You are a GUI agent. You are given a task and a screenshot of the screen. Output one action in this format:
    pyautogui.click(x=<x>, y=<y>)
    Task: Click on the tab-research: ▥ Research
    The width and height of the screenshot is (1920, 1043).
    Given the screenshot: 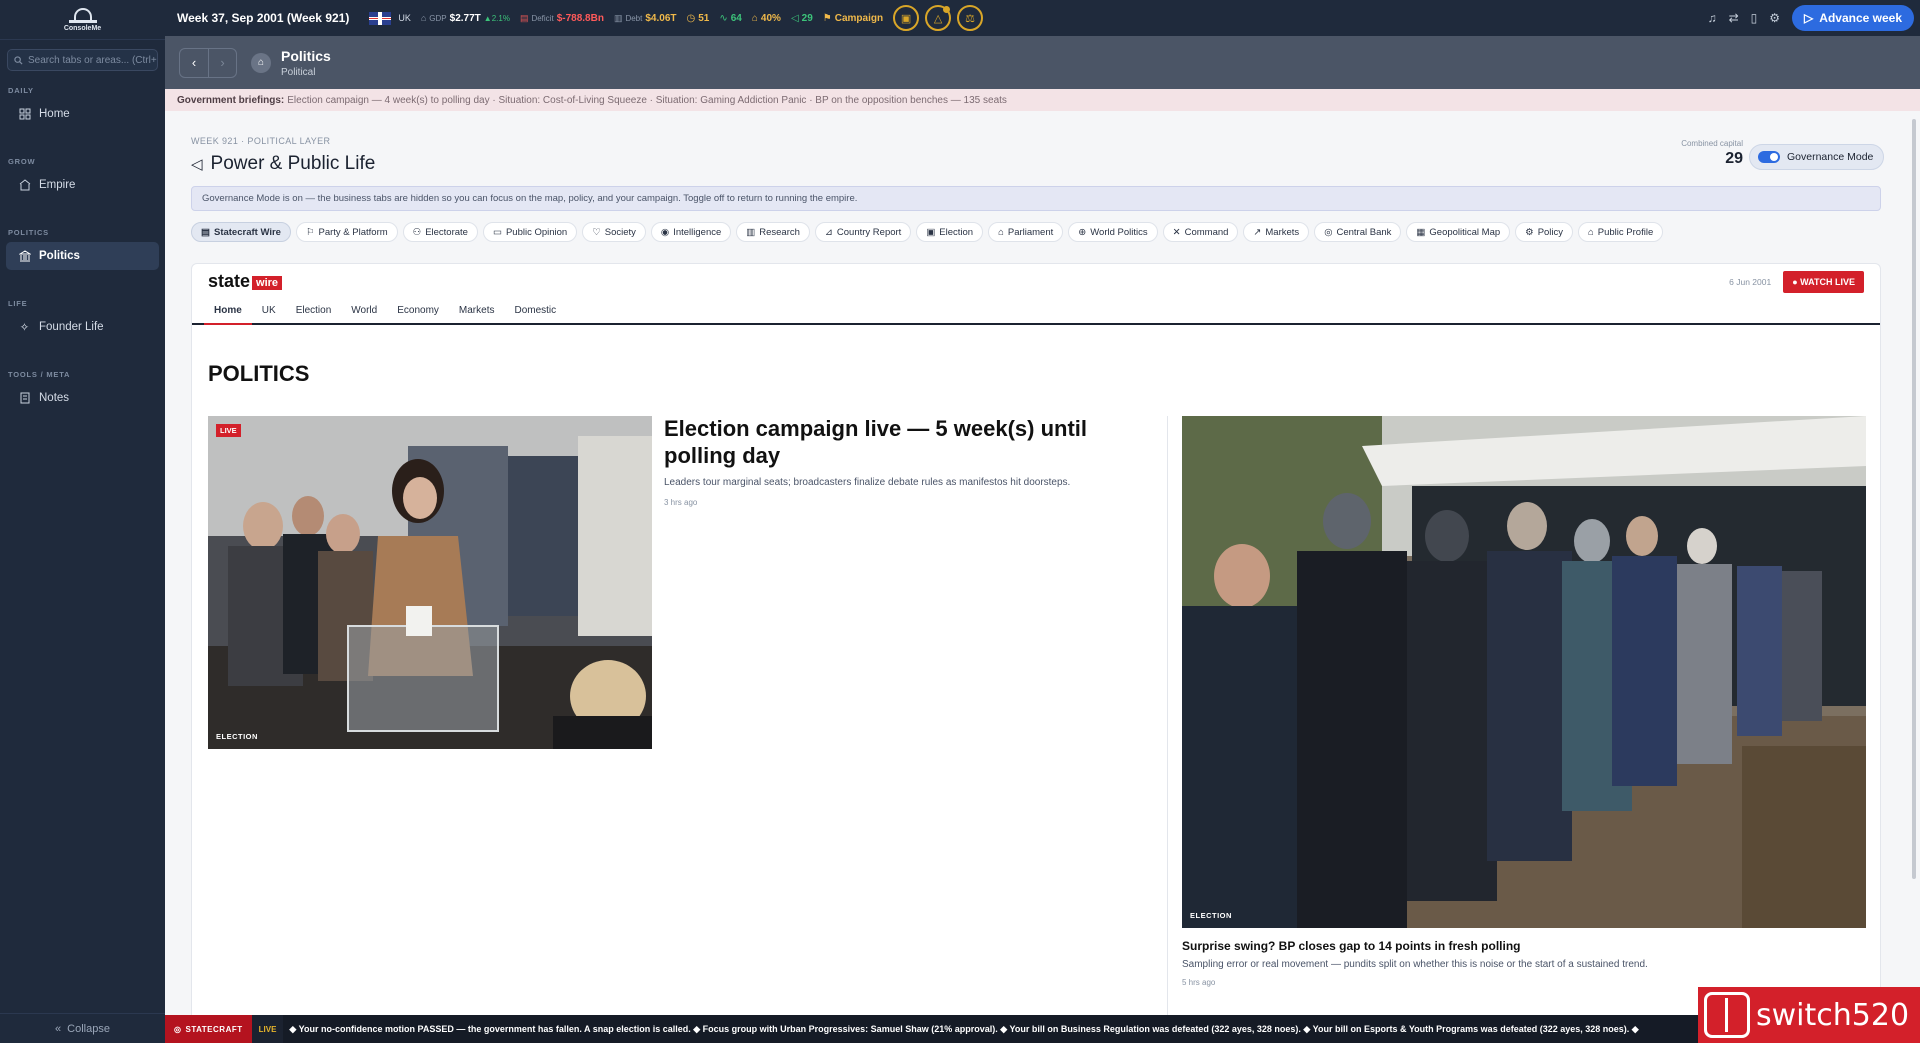 What is the action you would take?
    pyautogui.click(x=773, y=232)
    